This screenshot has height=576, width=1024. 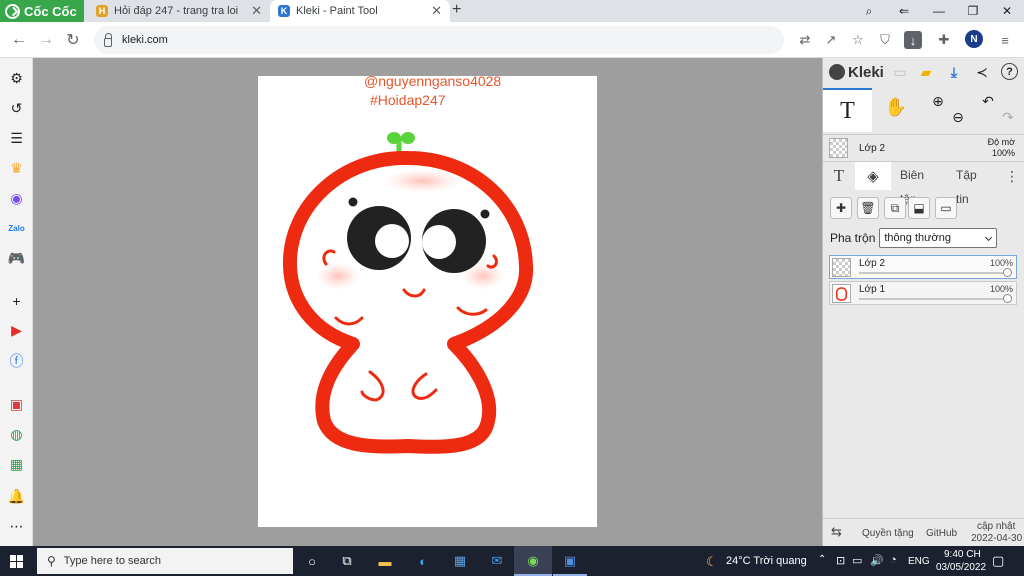 I want to click on undo-icon: ↶, so click(x=988, y=101).